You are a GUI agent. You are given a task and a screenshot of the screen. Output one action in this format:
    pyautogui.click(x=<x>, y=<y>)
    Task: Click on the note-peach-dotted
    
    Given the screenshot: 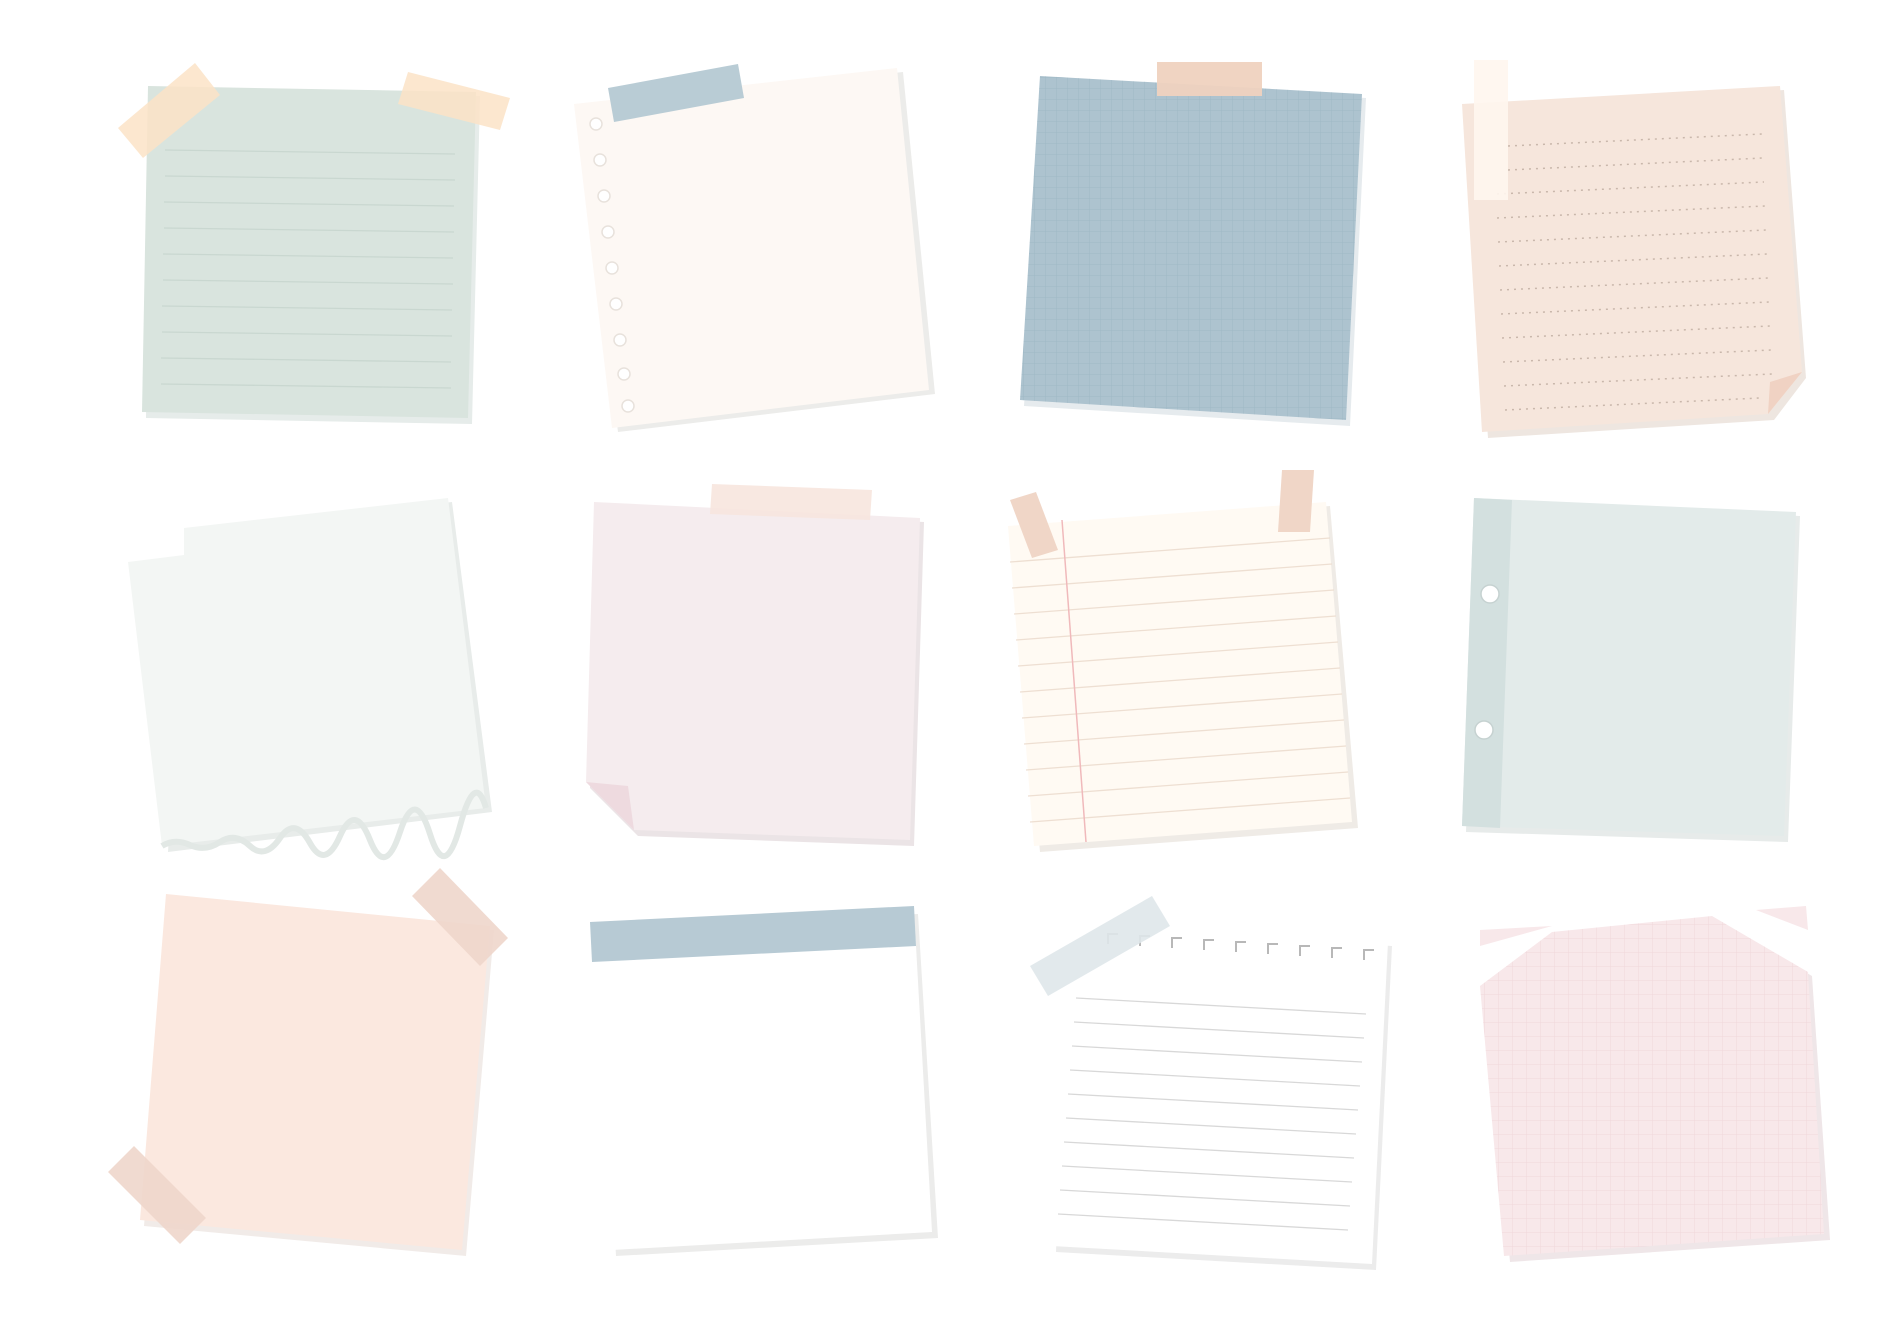 What is the action you would take?
    pyautogui.click(x=1634, y=249)
    